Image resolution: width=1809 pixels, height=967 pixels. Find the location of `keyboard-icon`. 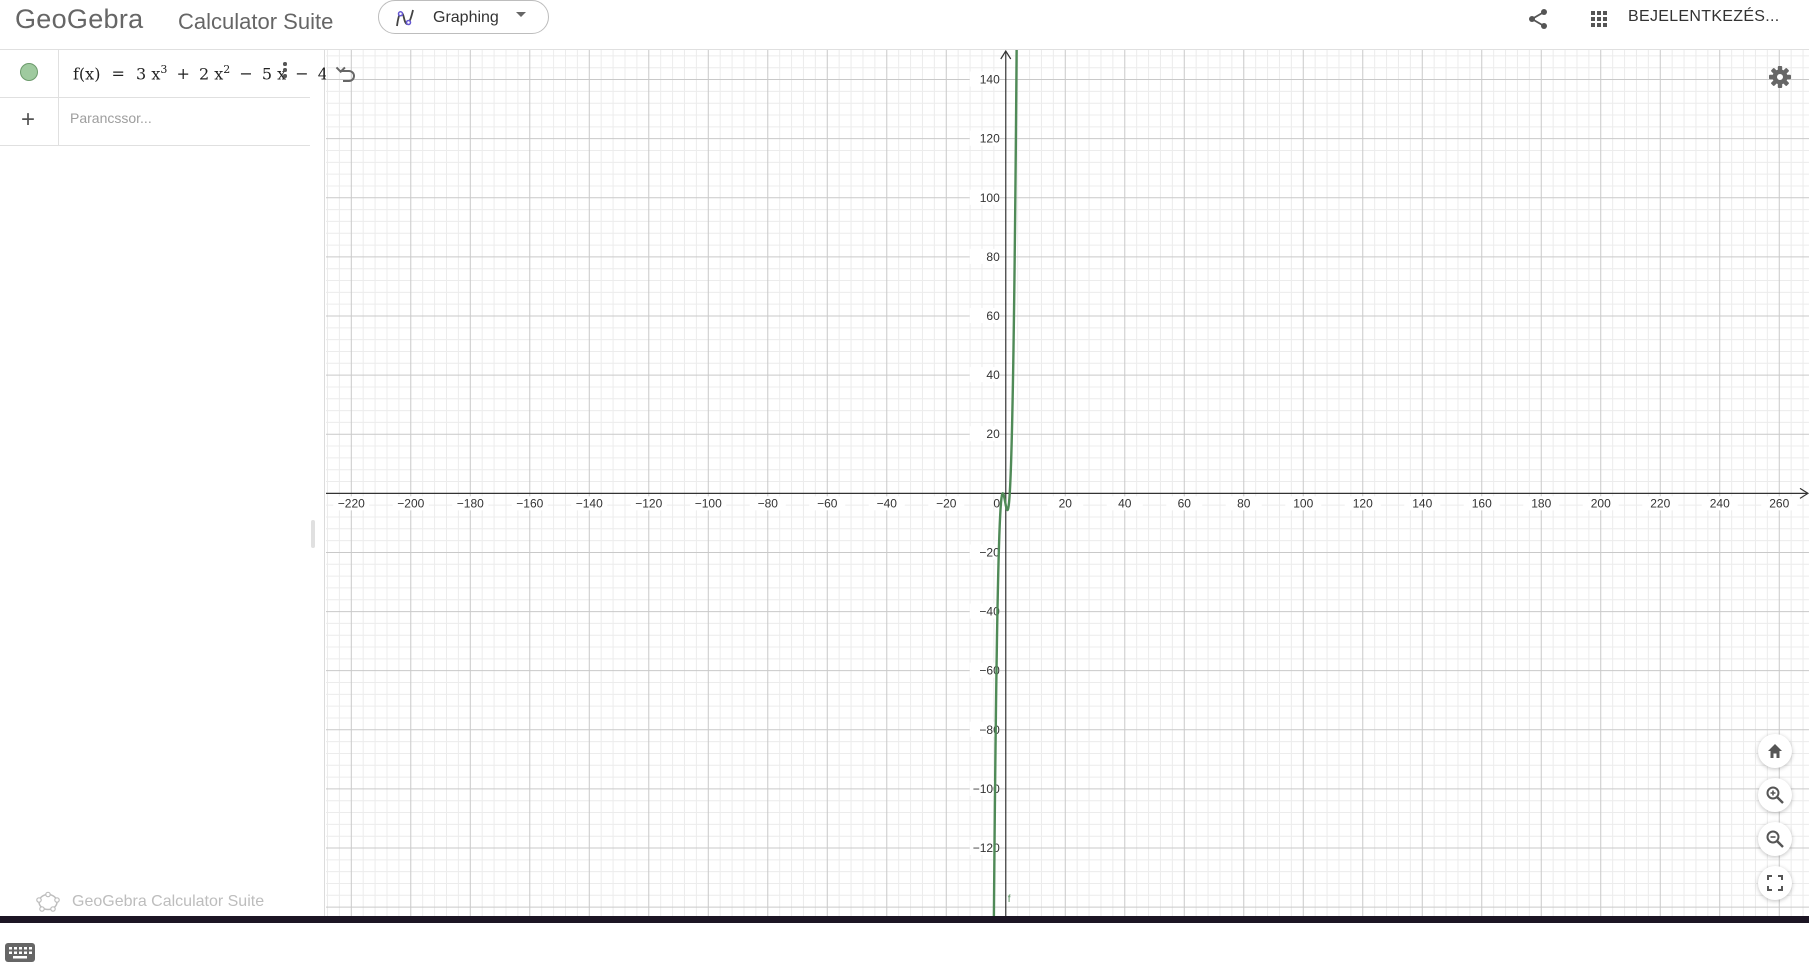

keyboard-icon is located at coordinates (20, 952).